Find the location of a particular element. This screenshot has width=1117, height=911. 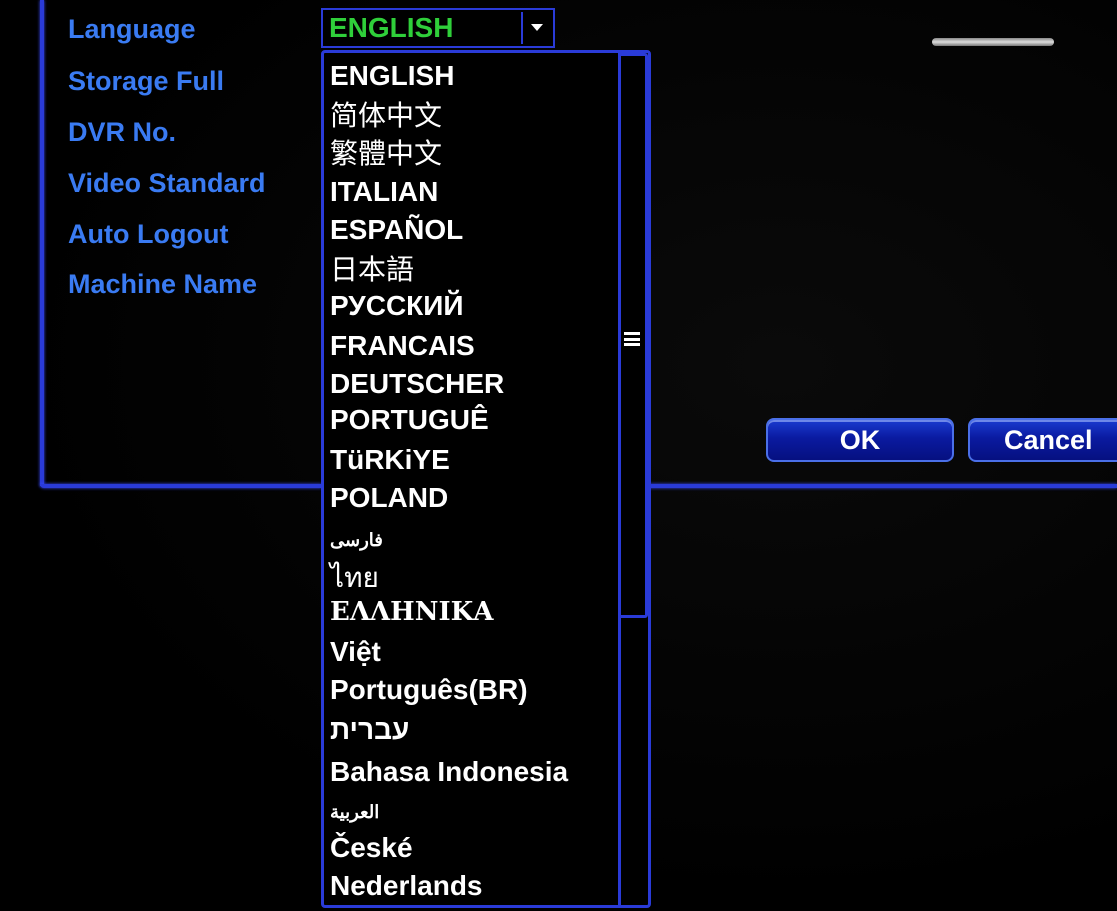

option-greek: ΕΛΛΗΝΙΚΑ is located at coordinates (411, 612).